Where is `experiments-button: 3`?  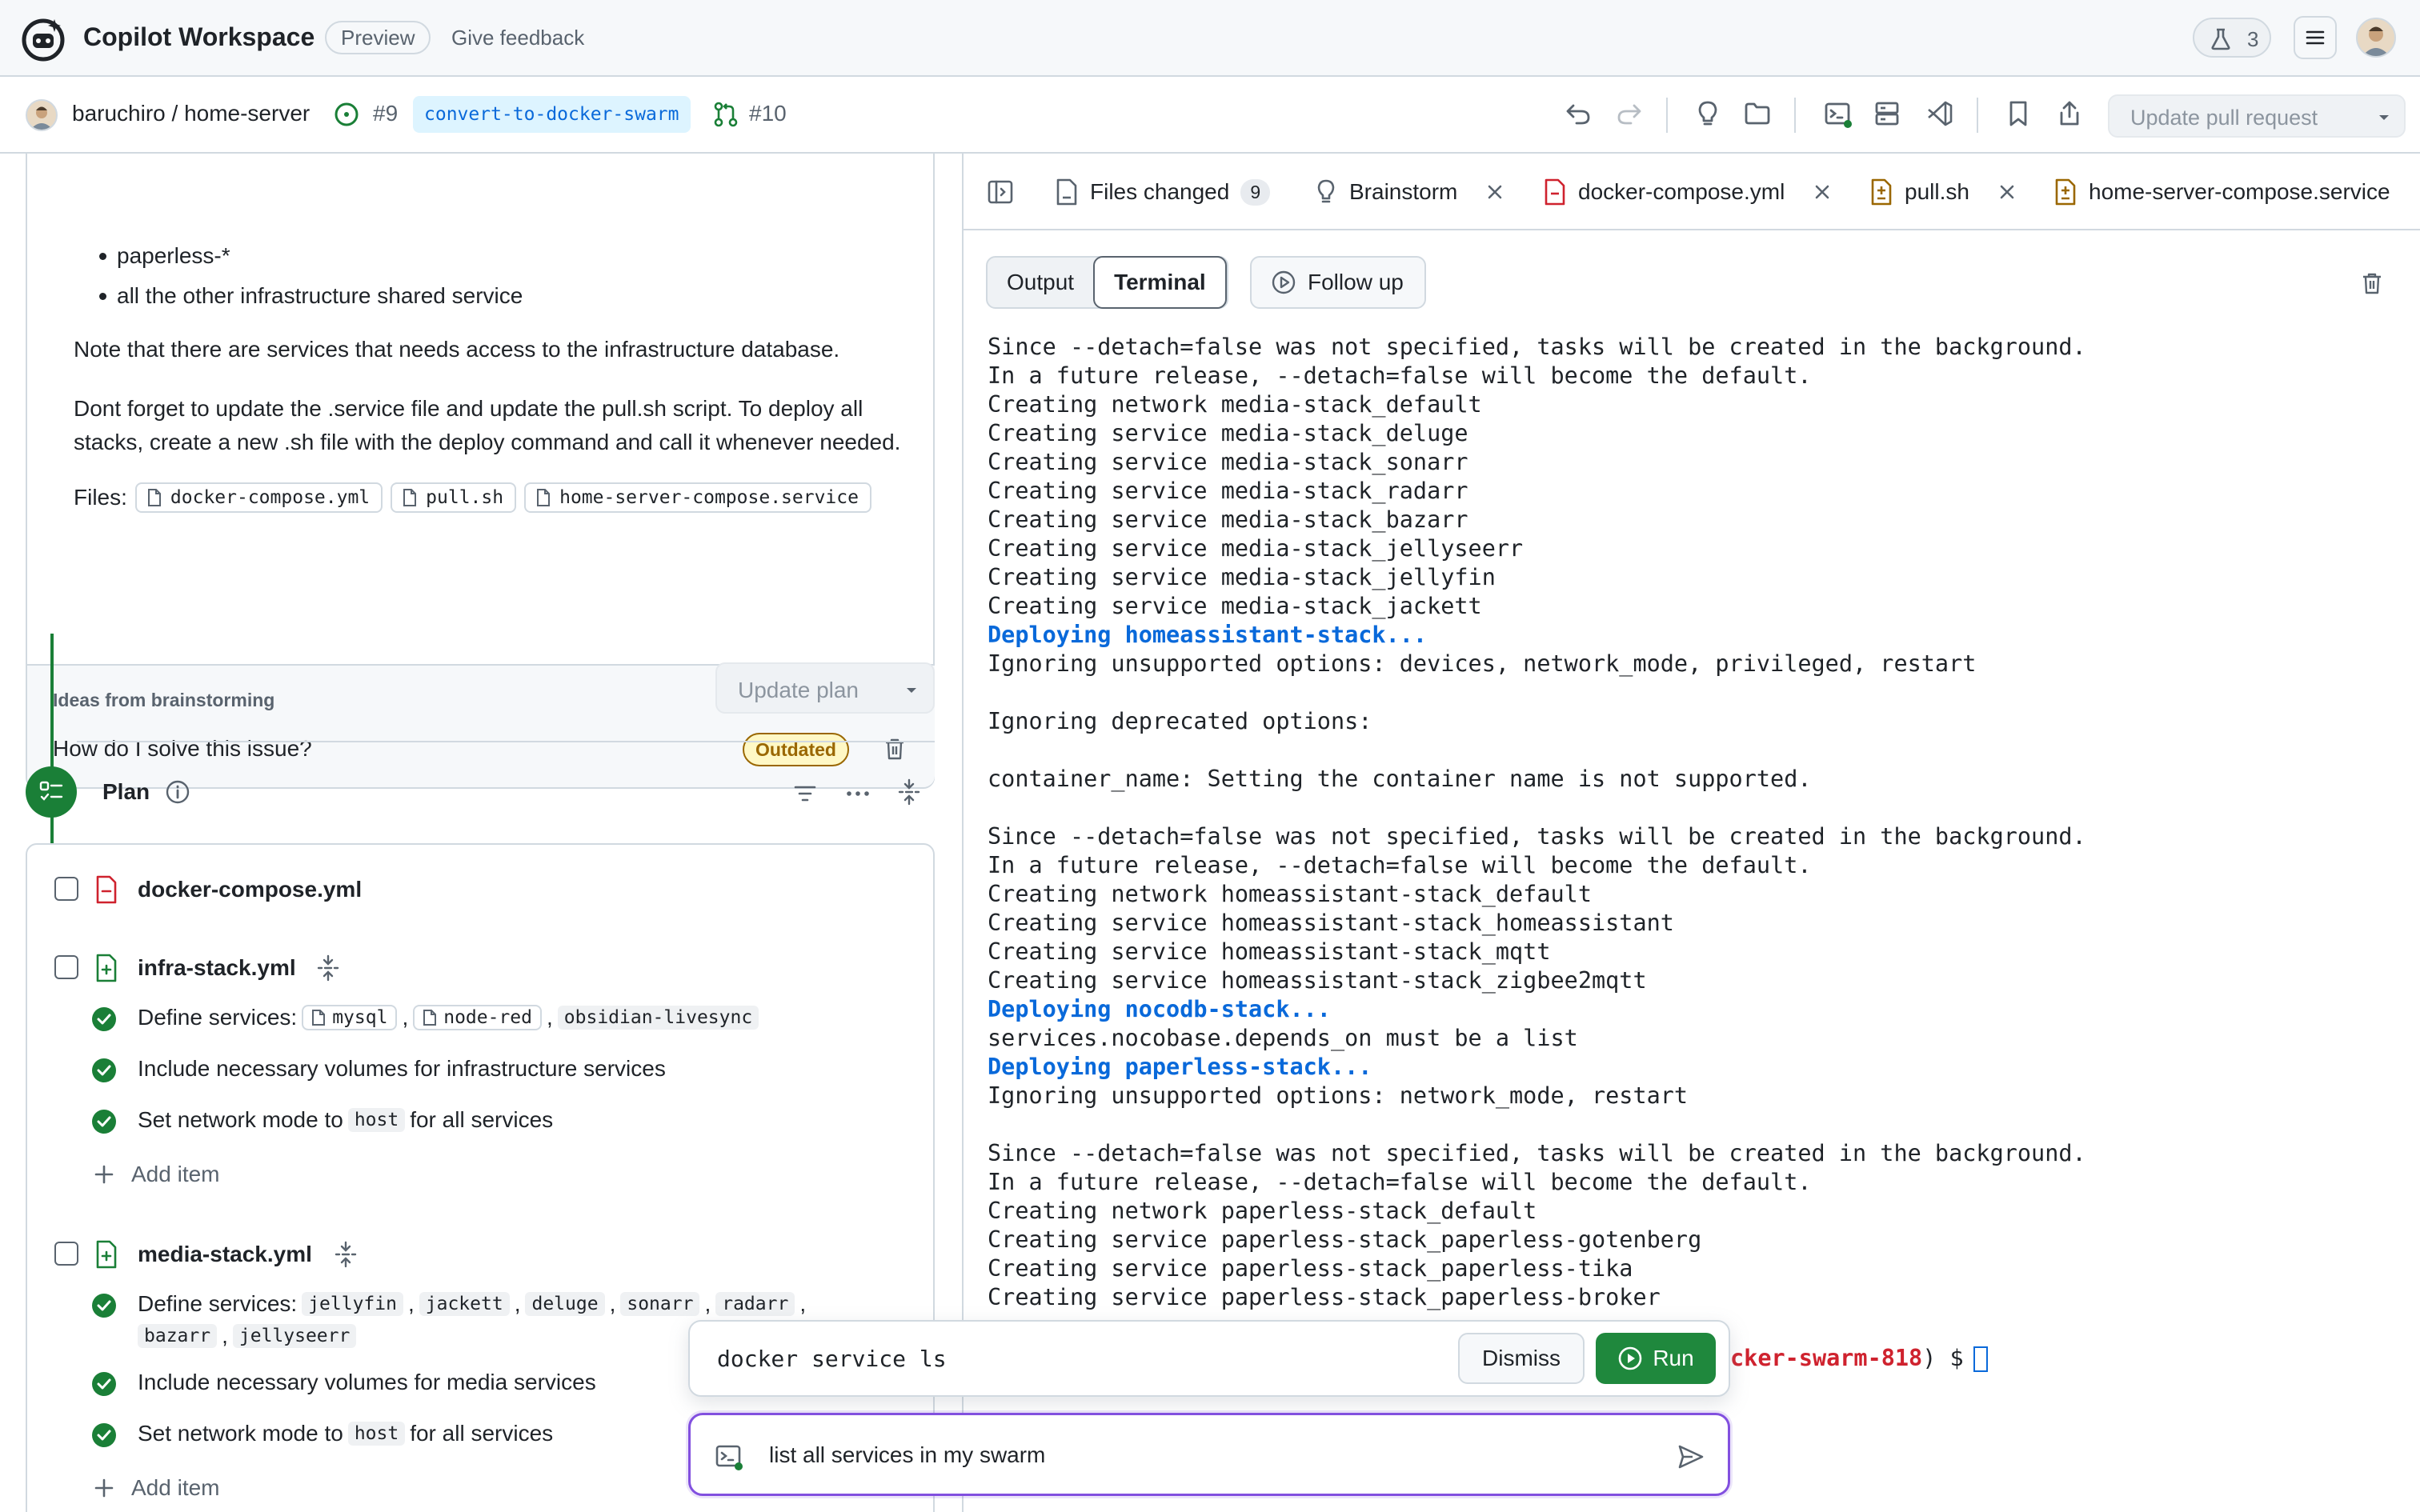 experiments-button: 3 is located at coordinates (2232, 38).